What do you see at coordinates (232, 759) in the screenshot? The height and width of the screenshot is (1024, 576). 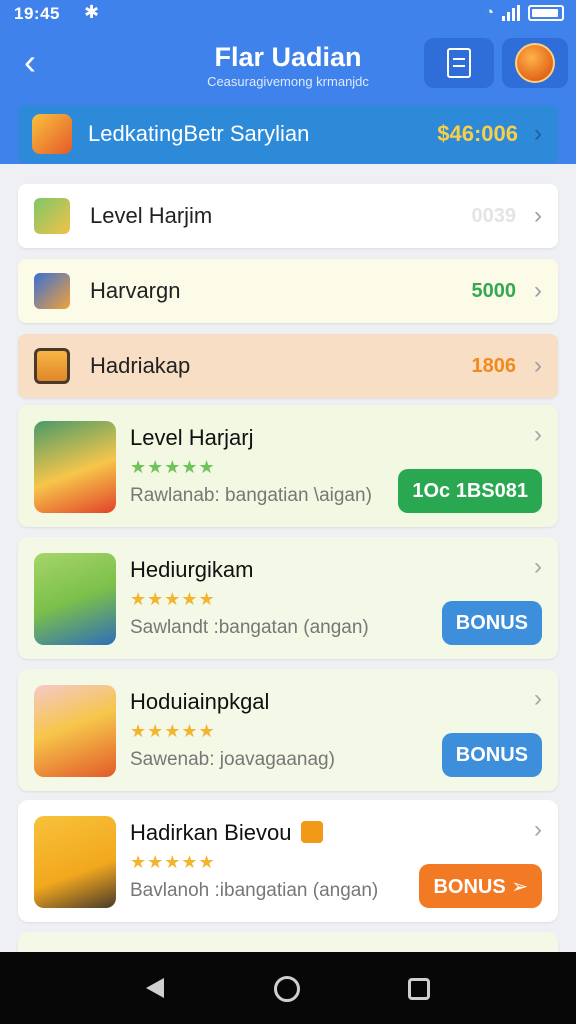 I see `card-description: Sawenab: joavagaanag)` at bounding box center [232, 759].